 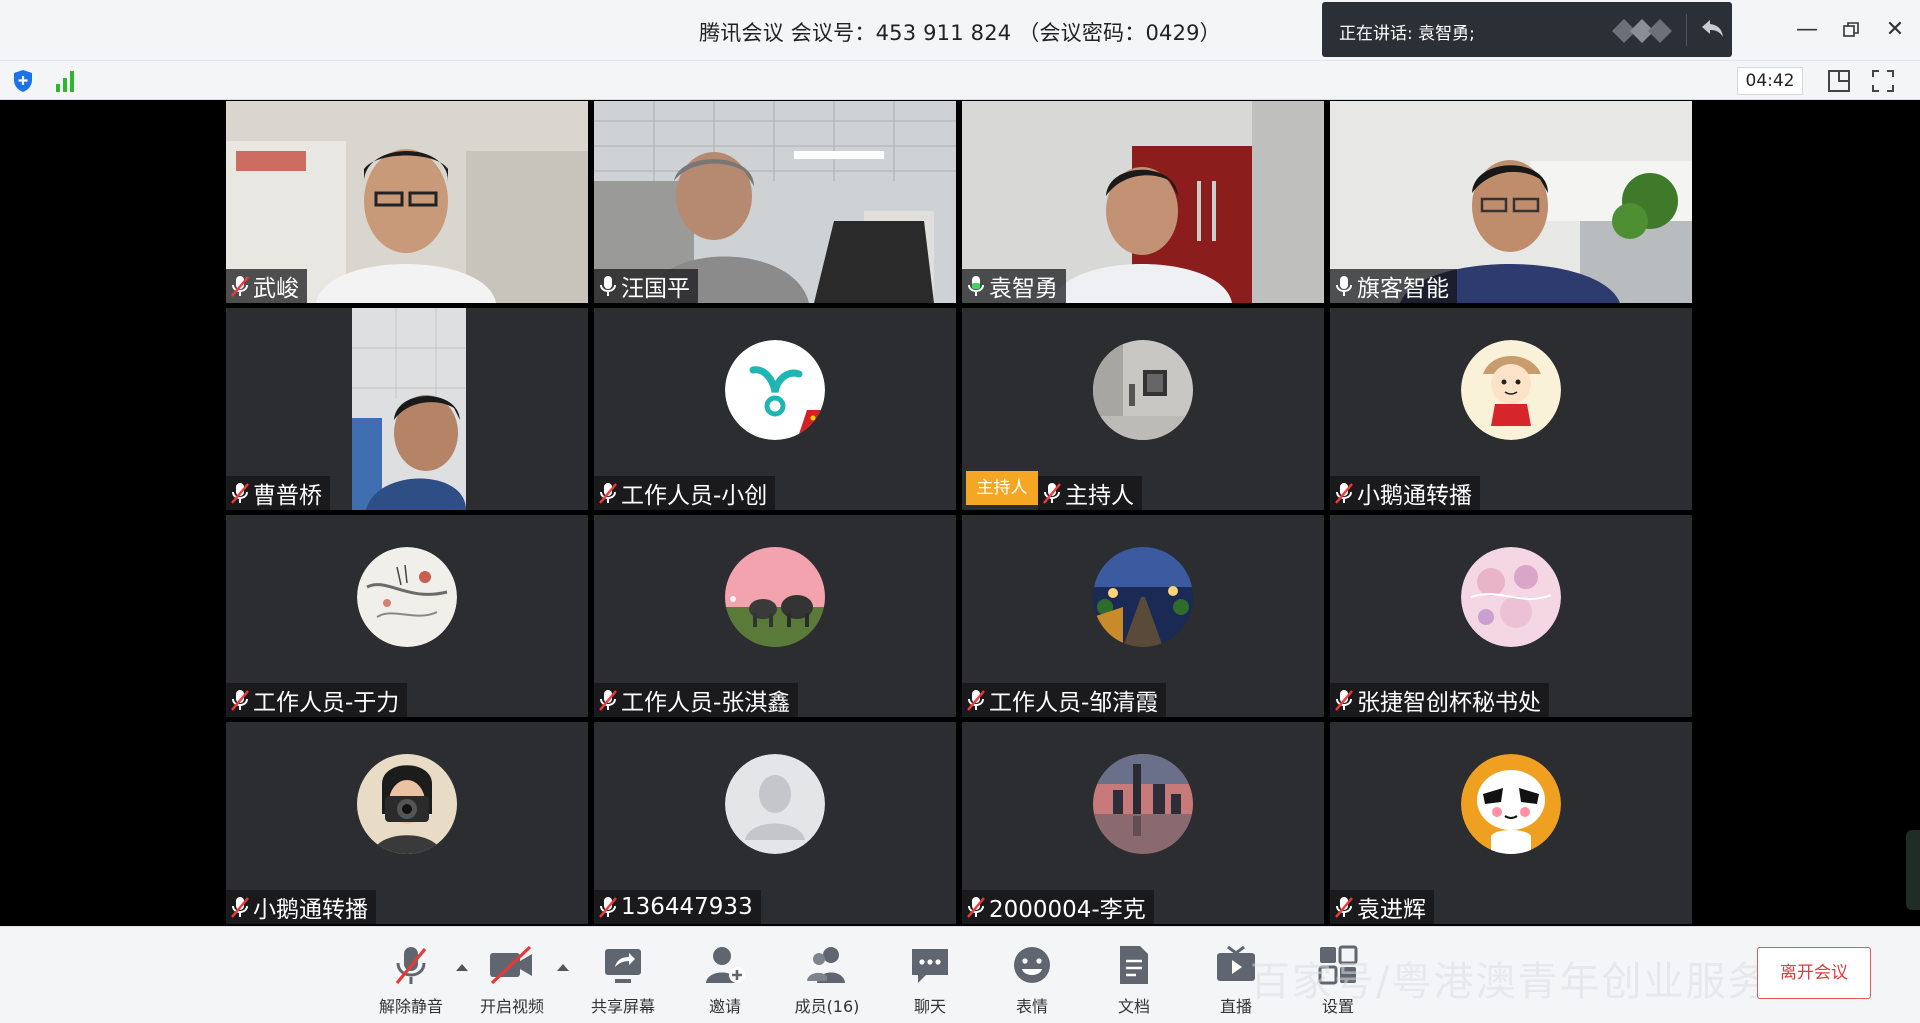 I want to click on participant-tile: 袁智勇, so click(x=1143, y=202).